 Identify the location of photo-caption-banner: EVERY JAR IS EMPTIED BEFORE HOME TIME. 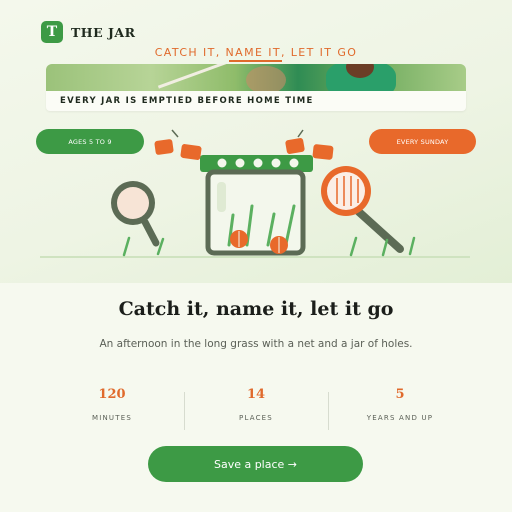
(256, 101).